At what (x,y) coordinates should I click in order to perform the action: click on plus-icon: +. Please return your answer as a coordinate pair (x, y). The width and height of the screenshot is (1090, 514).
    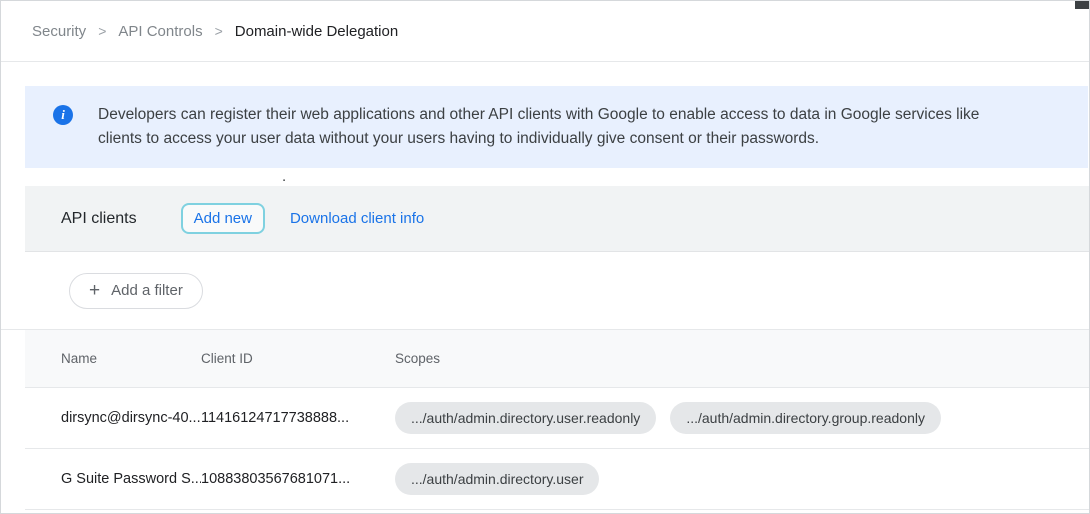
    Looking at the image, I should click on (95, 290).